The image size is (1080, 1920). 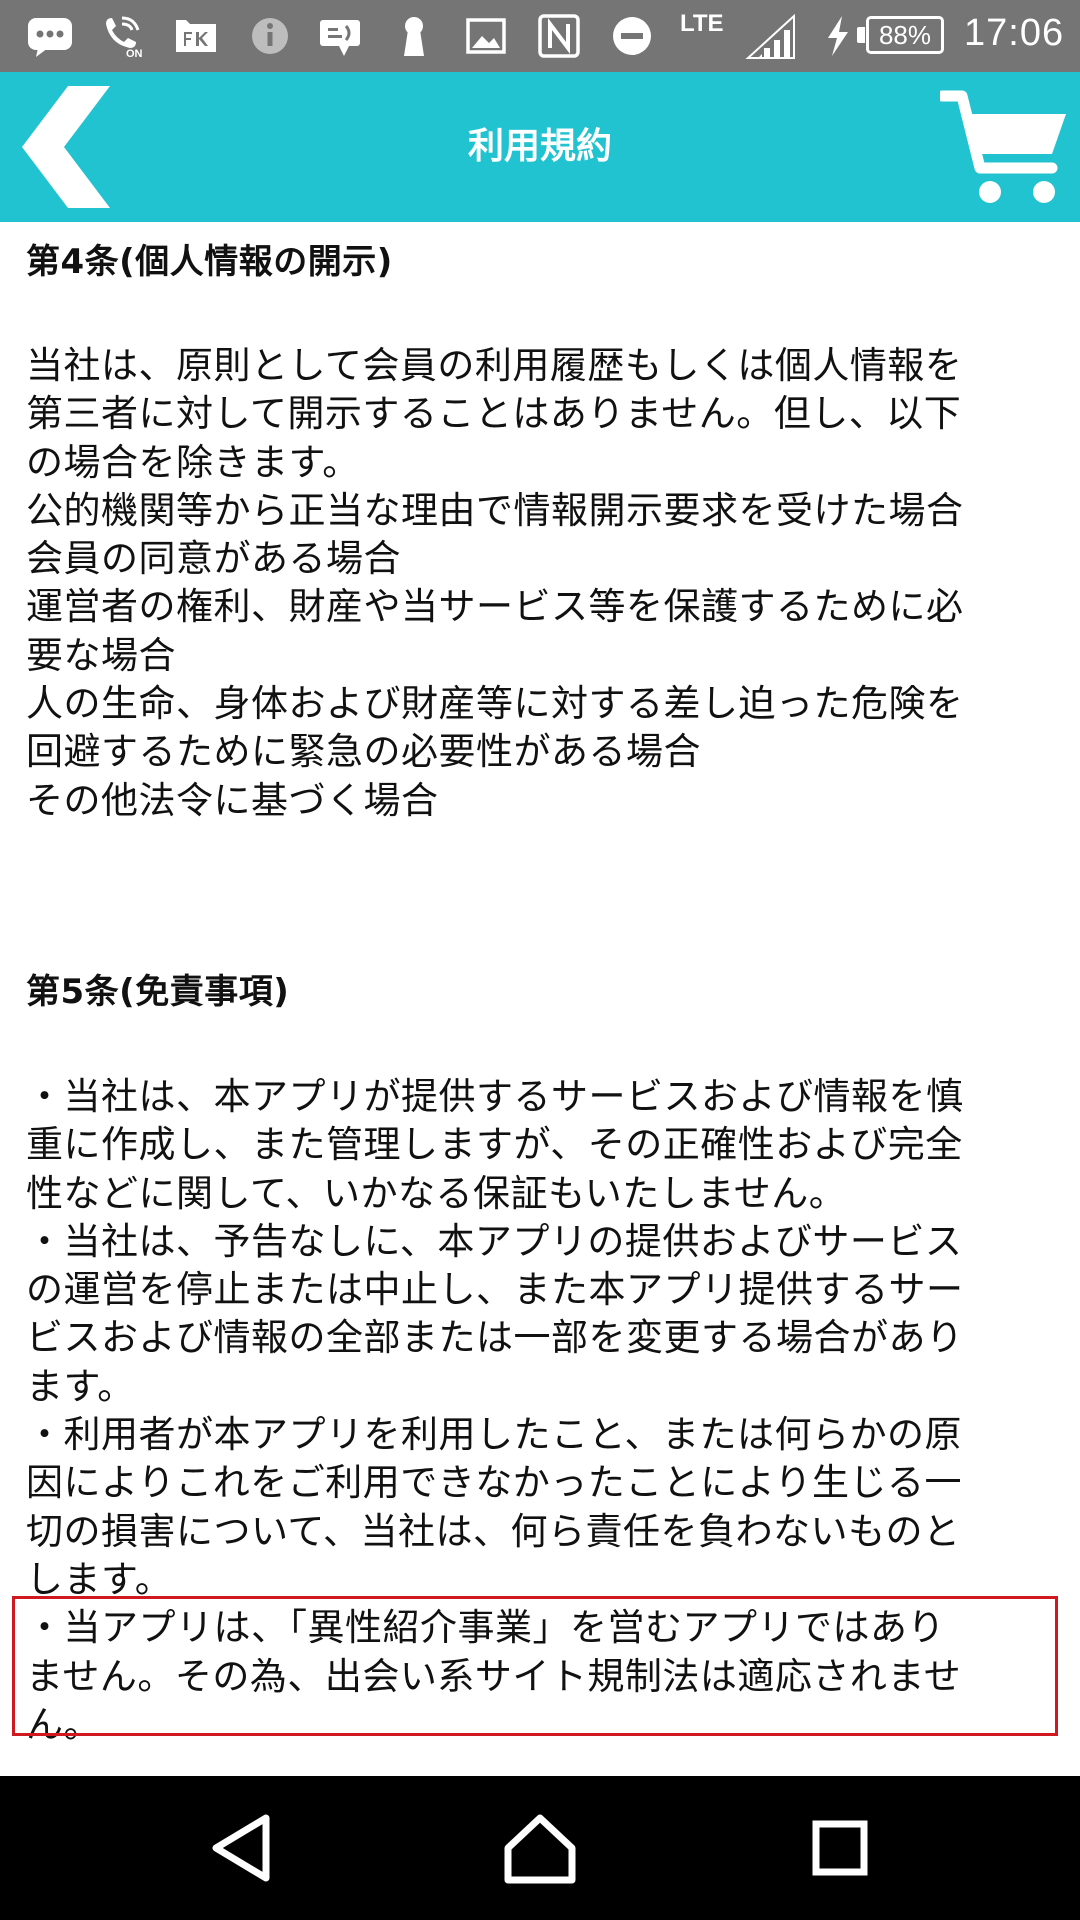 I want to click on feedback-icon, so click(x=342, y=36).